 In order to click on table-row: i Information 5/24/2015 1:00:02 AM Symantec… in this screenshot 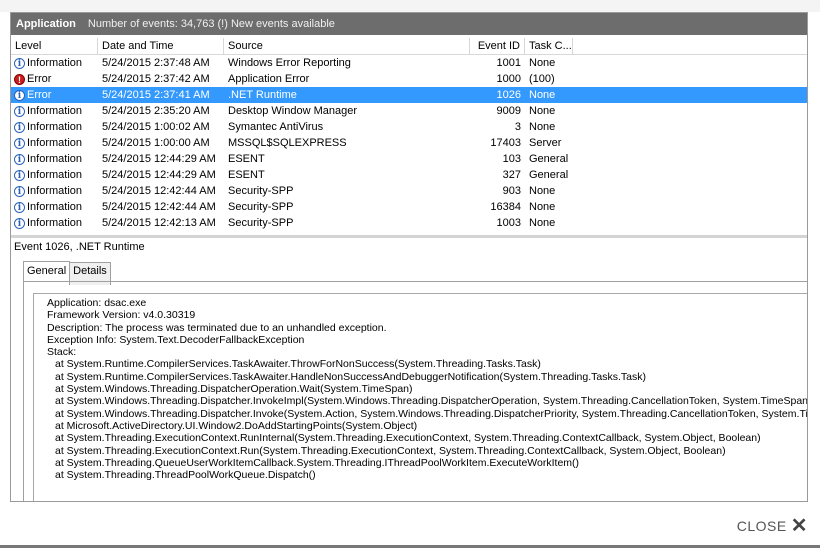, I will do `click(409, 127)`.